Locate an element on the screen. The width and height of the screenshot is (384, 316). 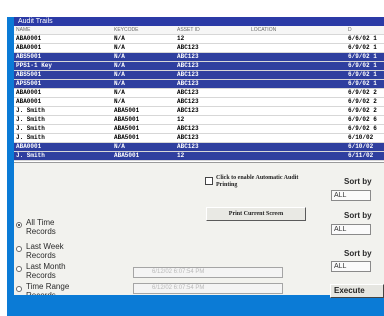
table-row: J. Smith ABA5001 ABC123 6/10/02 is located at coordinates (199, 138).